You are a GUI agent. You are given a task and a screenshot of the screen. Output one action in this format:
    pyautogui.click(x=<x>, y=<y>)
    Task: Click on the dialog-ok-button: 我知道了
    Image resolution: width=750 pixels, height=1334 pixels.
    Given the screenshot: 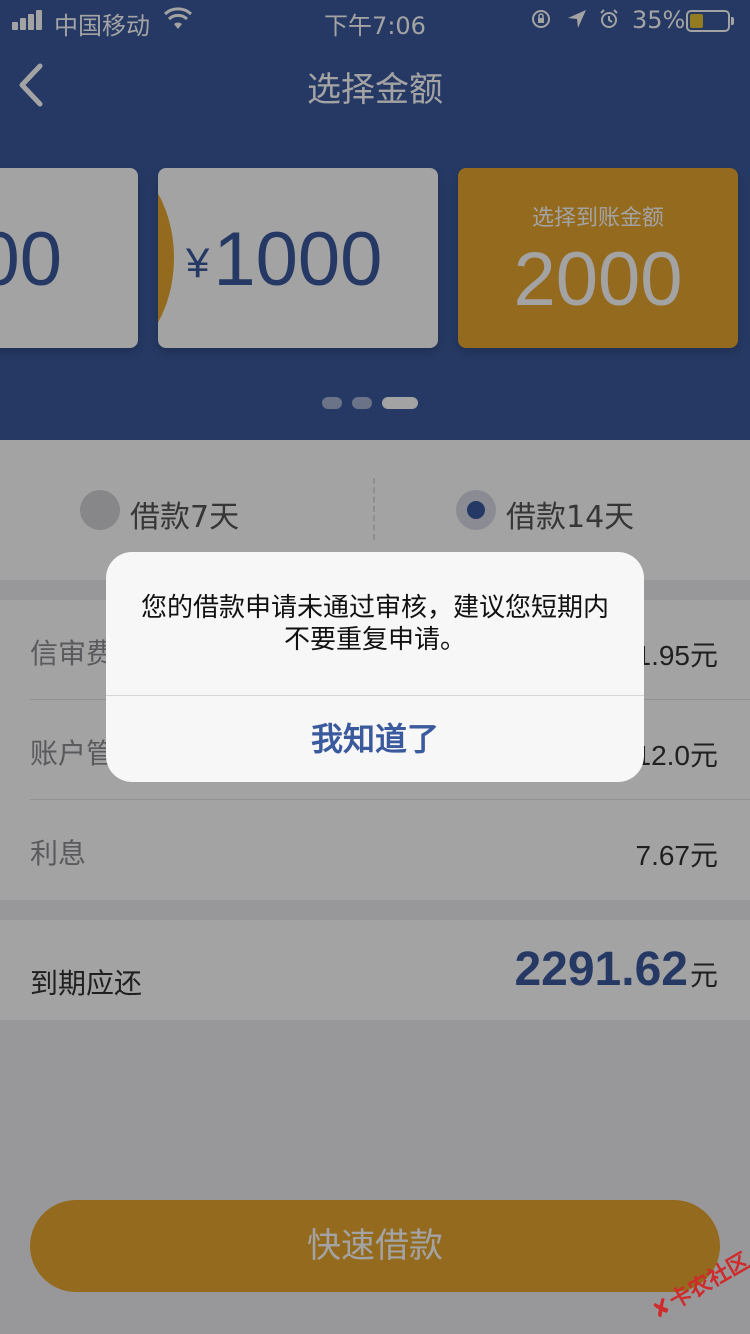 What is the action you would take?
    pyautogui.click(x=375, y=739)
    